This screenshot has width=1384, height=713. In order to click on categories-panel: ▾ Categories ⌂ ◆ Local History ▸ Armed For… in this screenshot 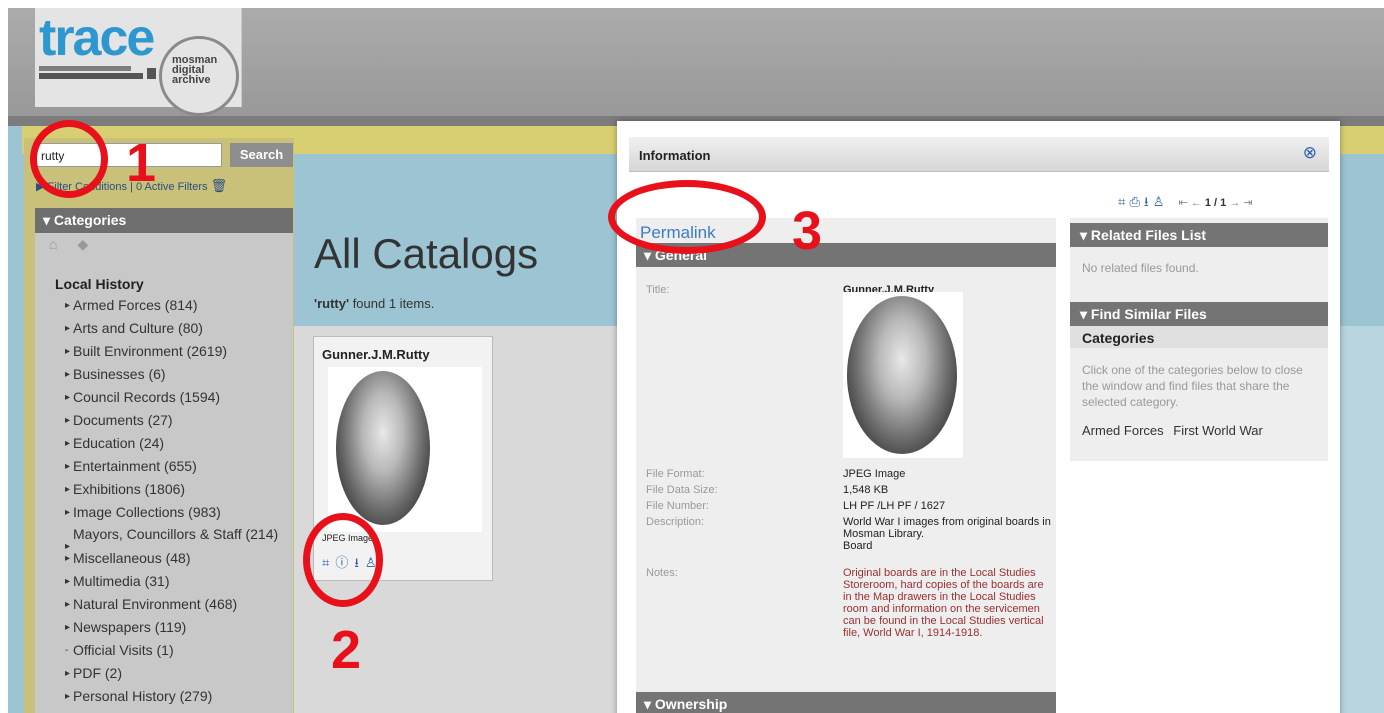, I will do `click(164, 460)`.